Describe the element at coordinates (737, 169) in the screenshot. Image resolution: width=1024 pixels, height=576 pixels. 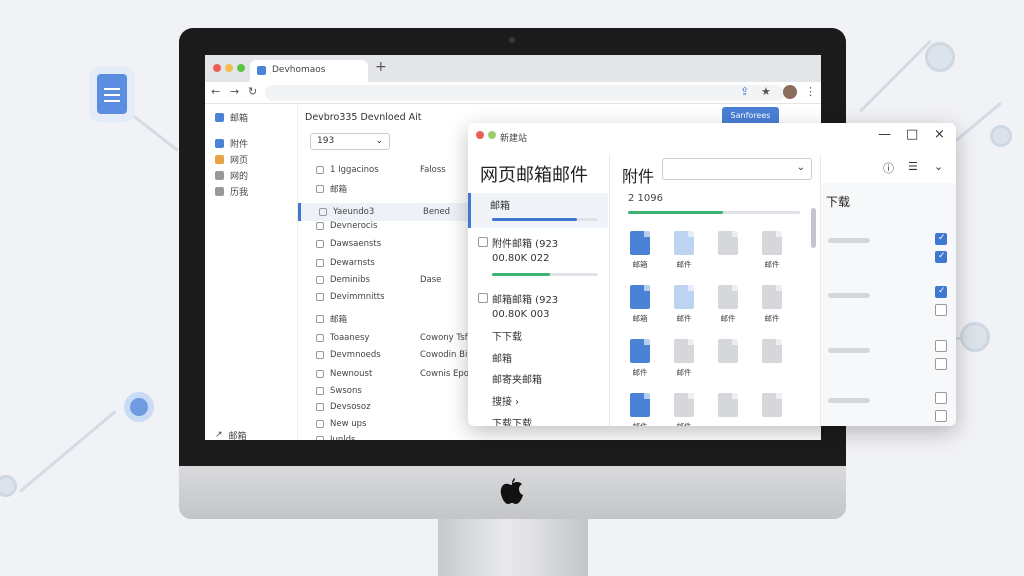
I see `attachment-filter-select: ⌄` at that location.